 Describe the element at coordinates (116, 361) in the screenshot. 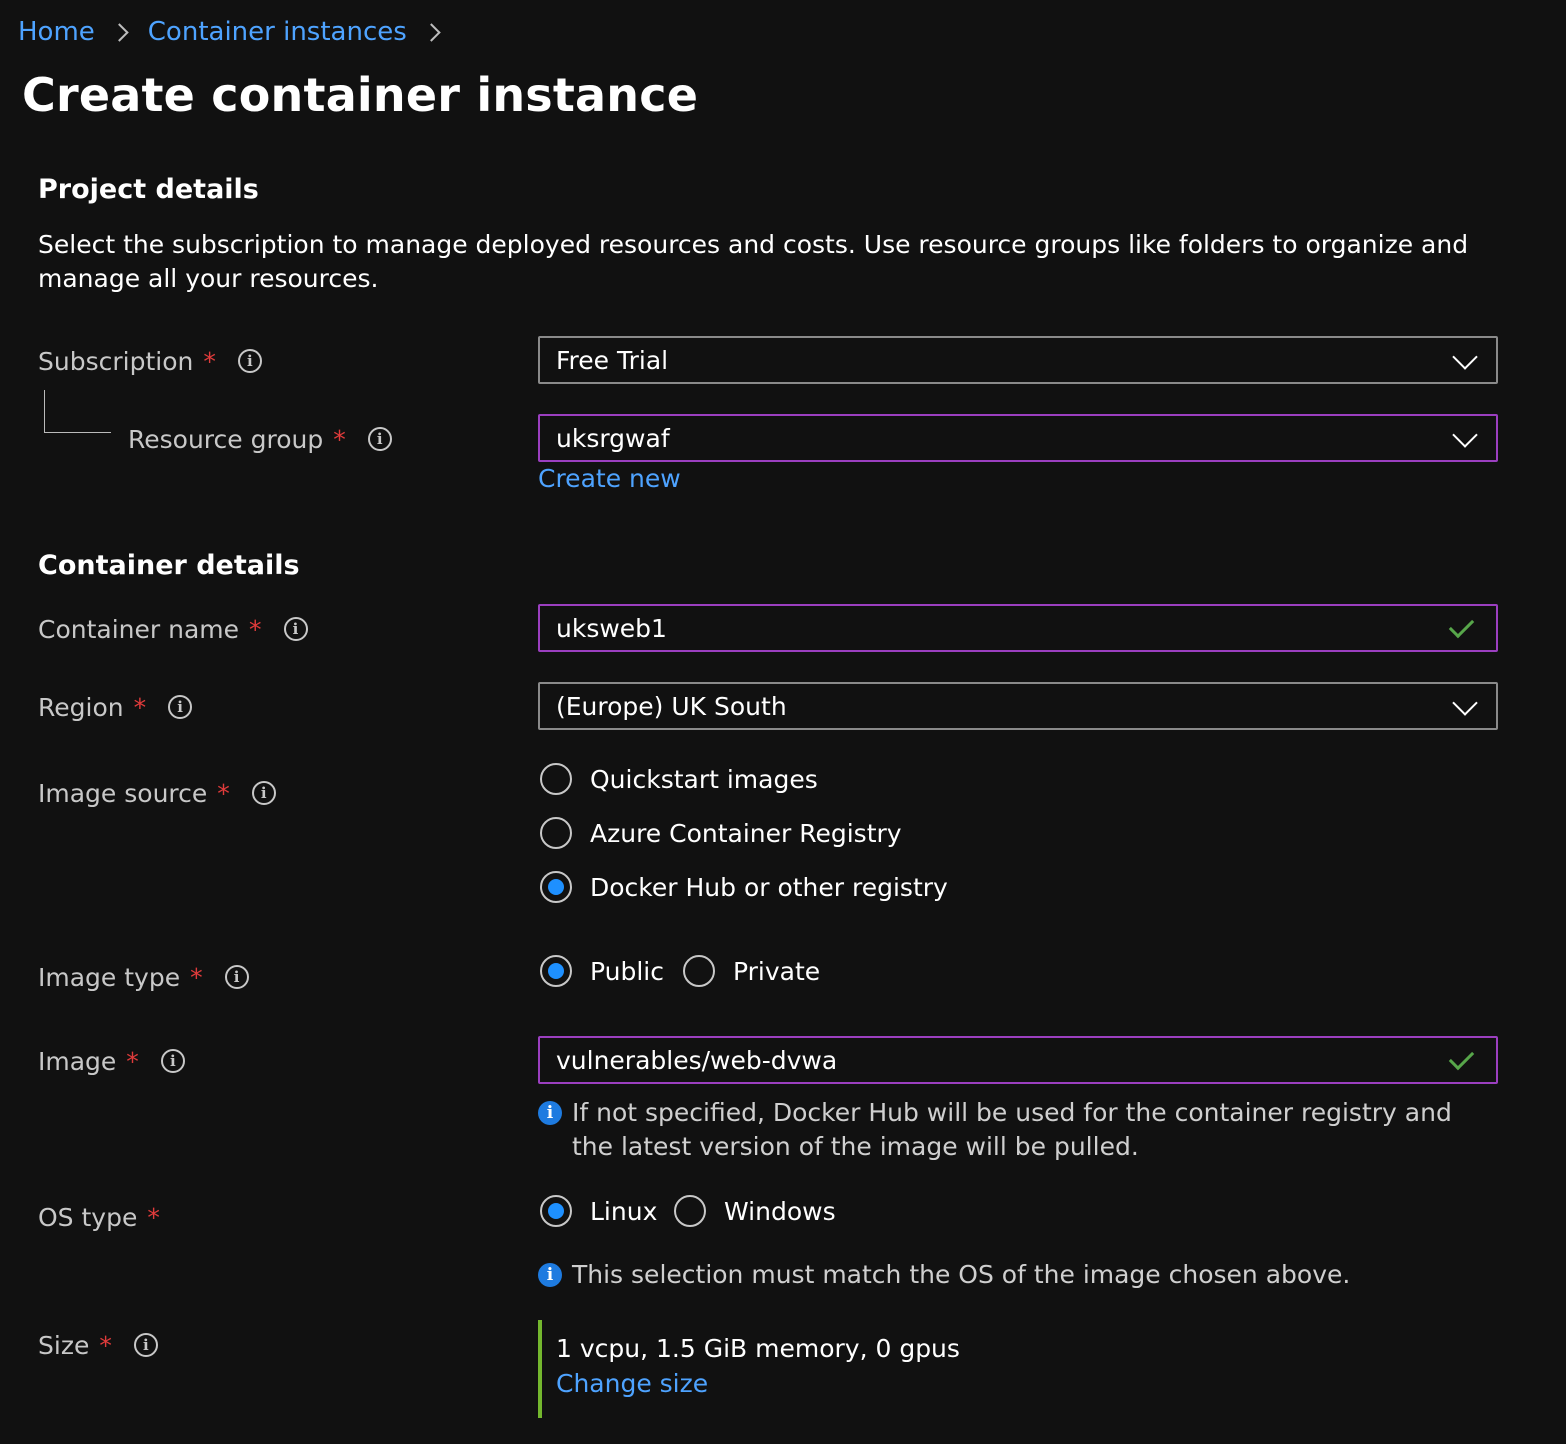

I see `subscription-label-text: Subscription` at that location.